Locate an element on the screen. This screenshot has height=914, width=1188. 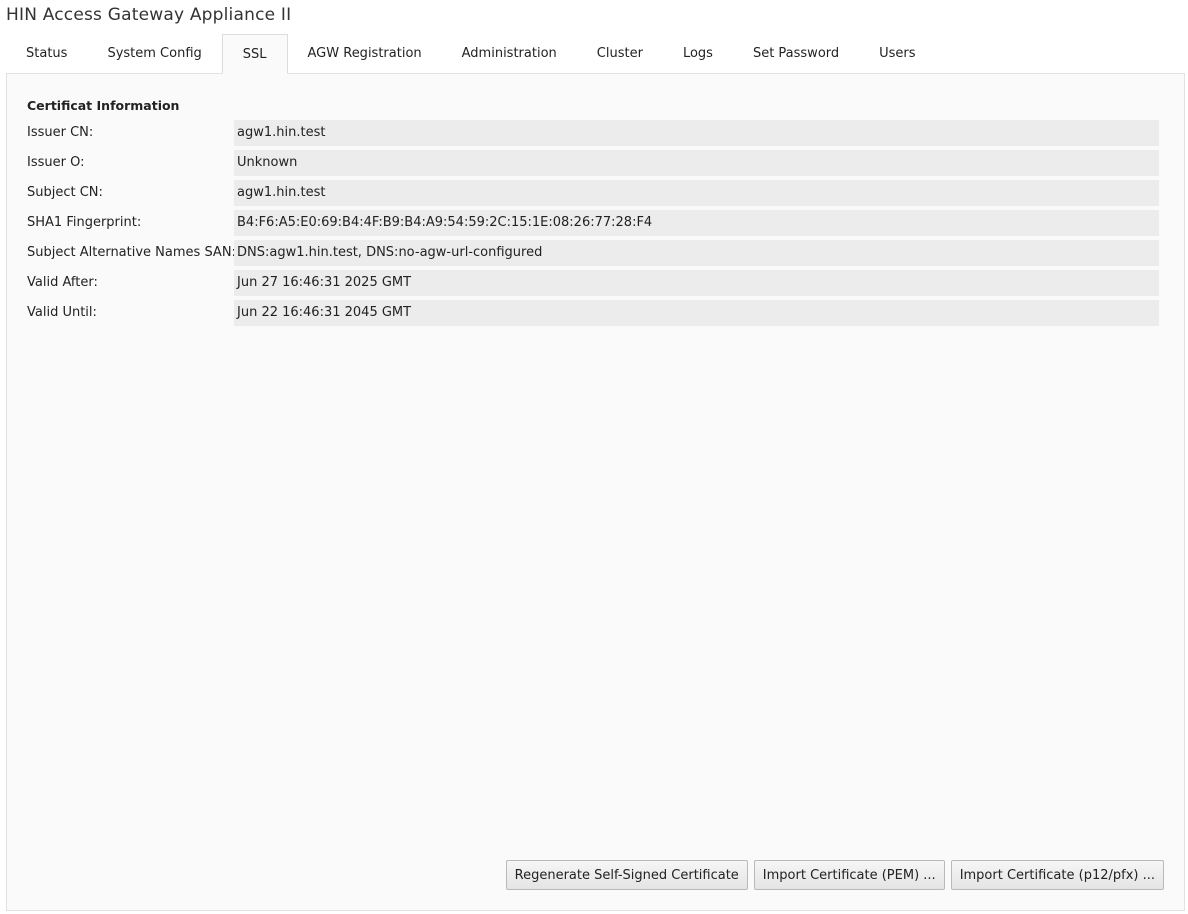
issuer-o-label: Issuer O: is located at coordinates (56, 162).